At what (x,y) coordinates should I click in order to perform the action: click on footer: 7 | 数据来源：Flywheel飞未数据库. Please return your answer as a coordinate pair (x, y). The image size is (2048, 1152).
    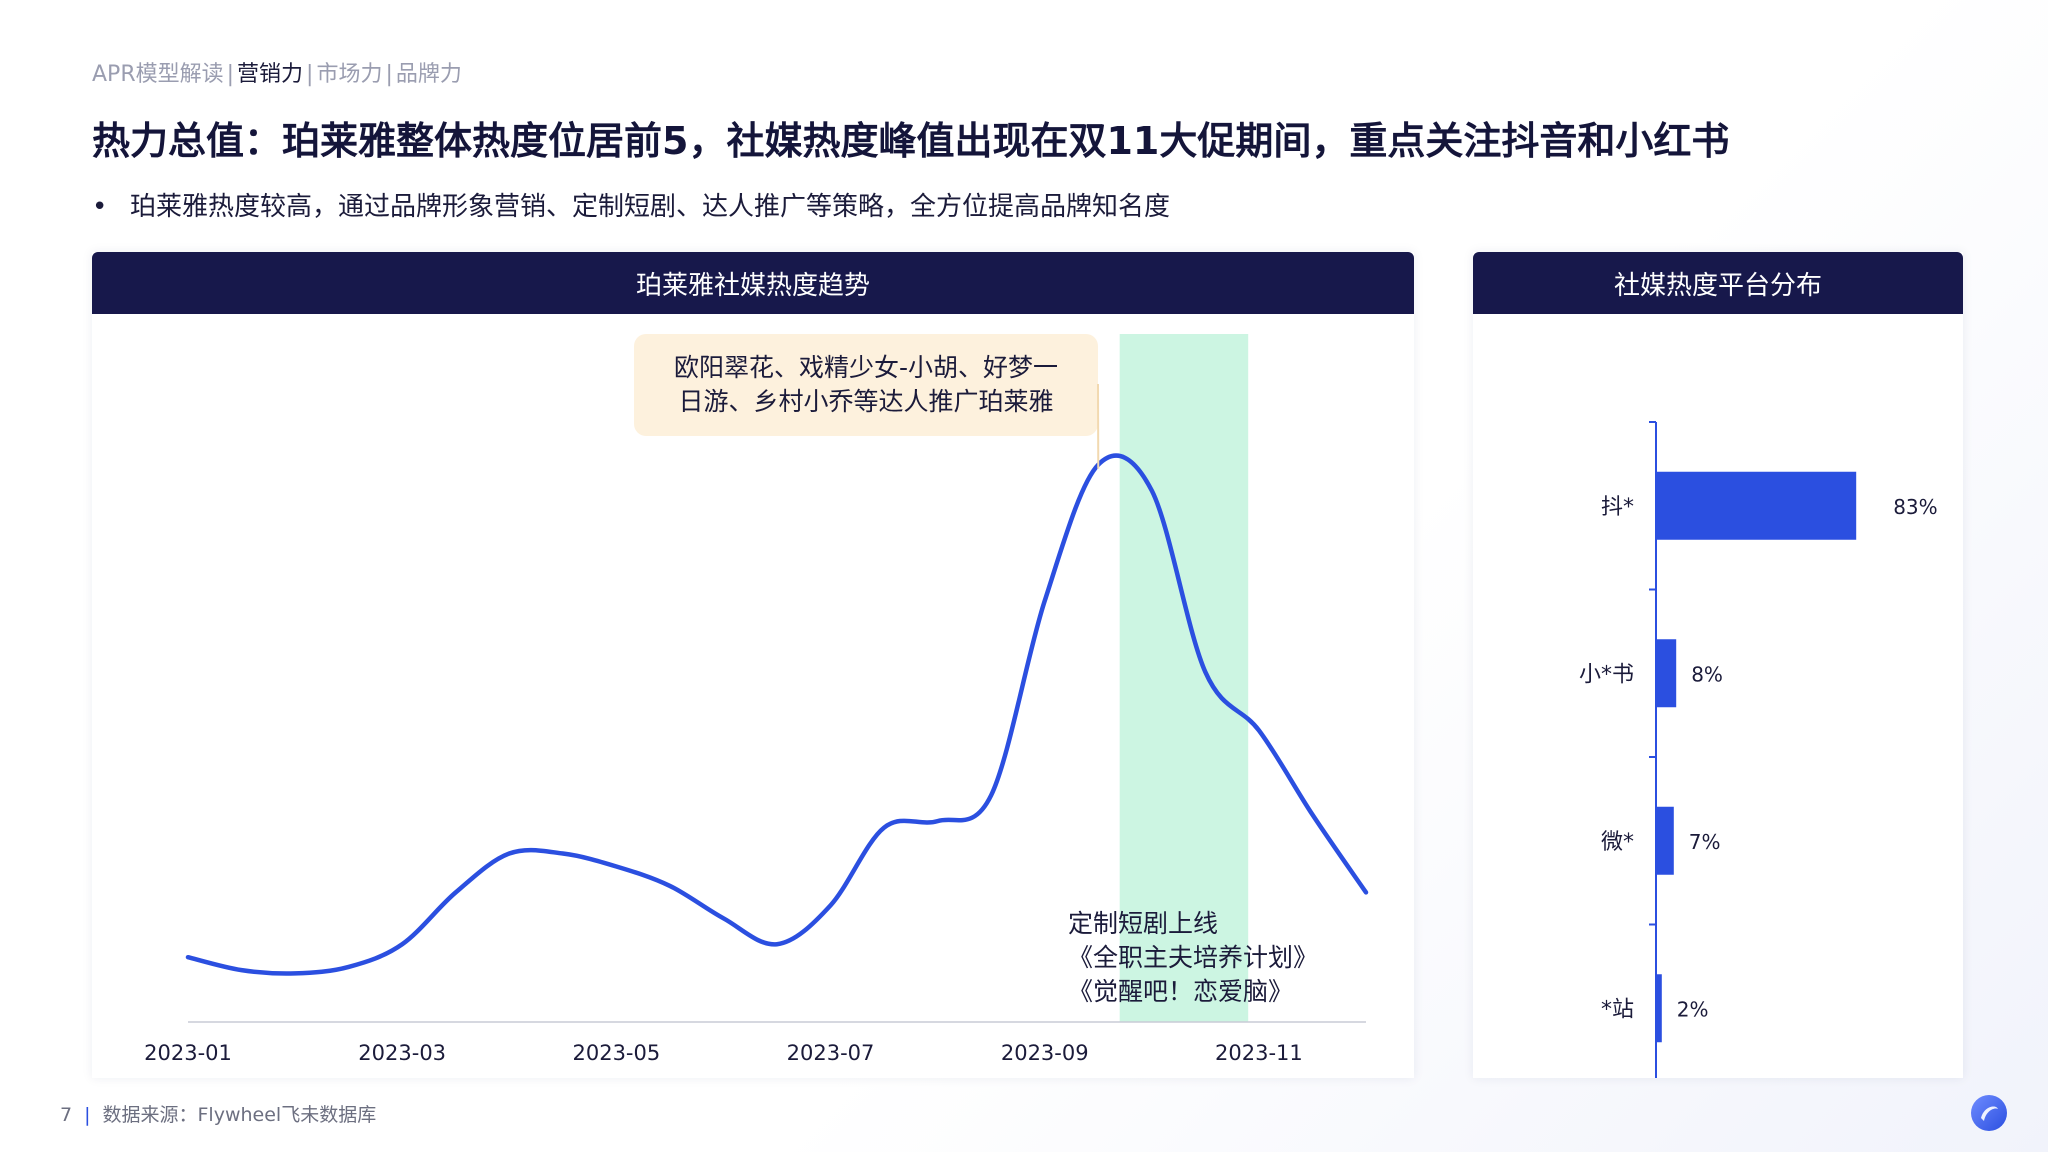
    Looking at the image, I should click on (218, 1113).